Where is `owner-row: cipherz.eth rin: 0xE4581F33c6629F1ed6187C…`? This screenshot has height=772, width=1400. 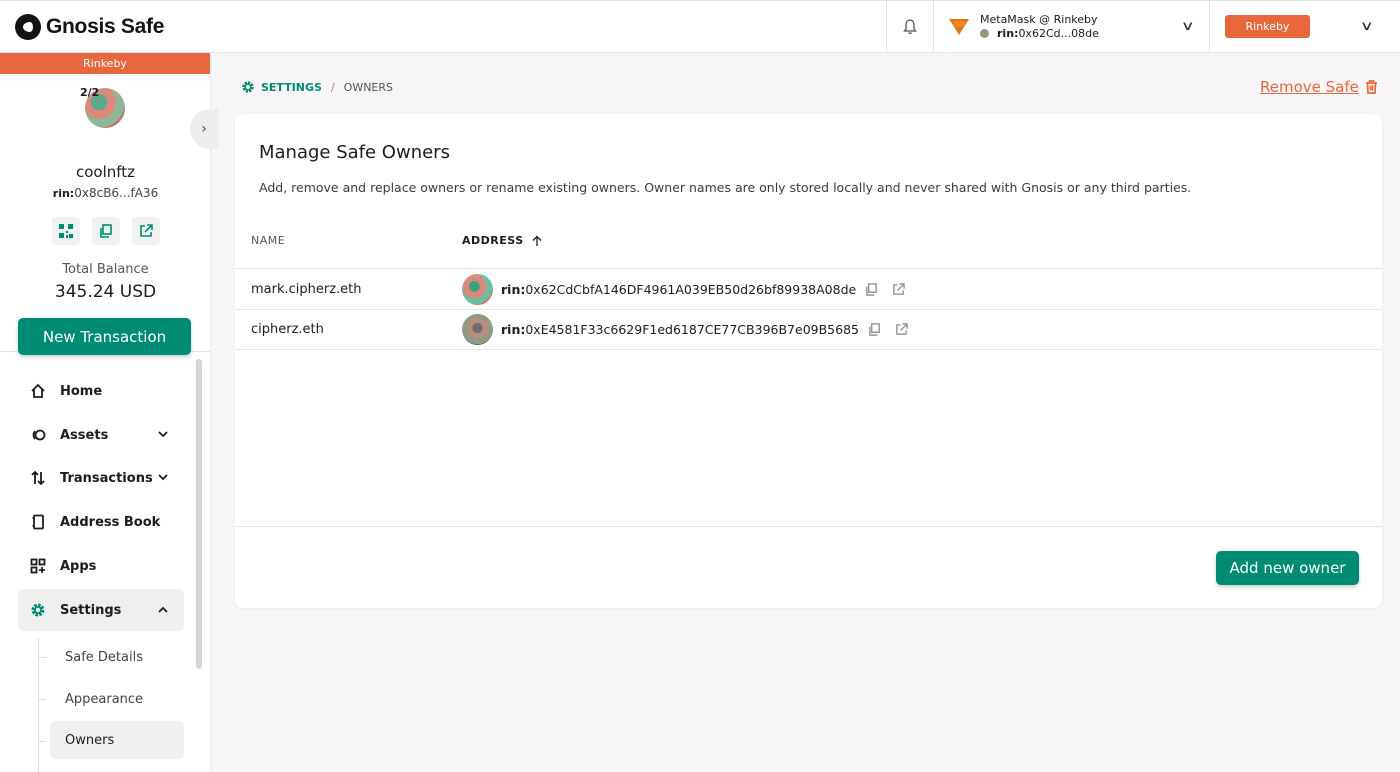 owner-row: cipherz.eth rin: 0xE4581F33c6629F1ed6187C… is located at coordinates (808, 329).